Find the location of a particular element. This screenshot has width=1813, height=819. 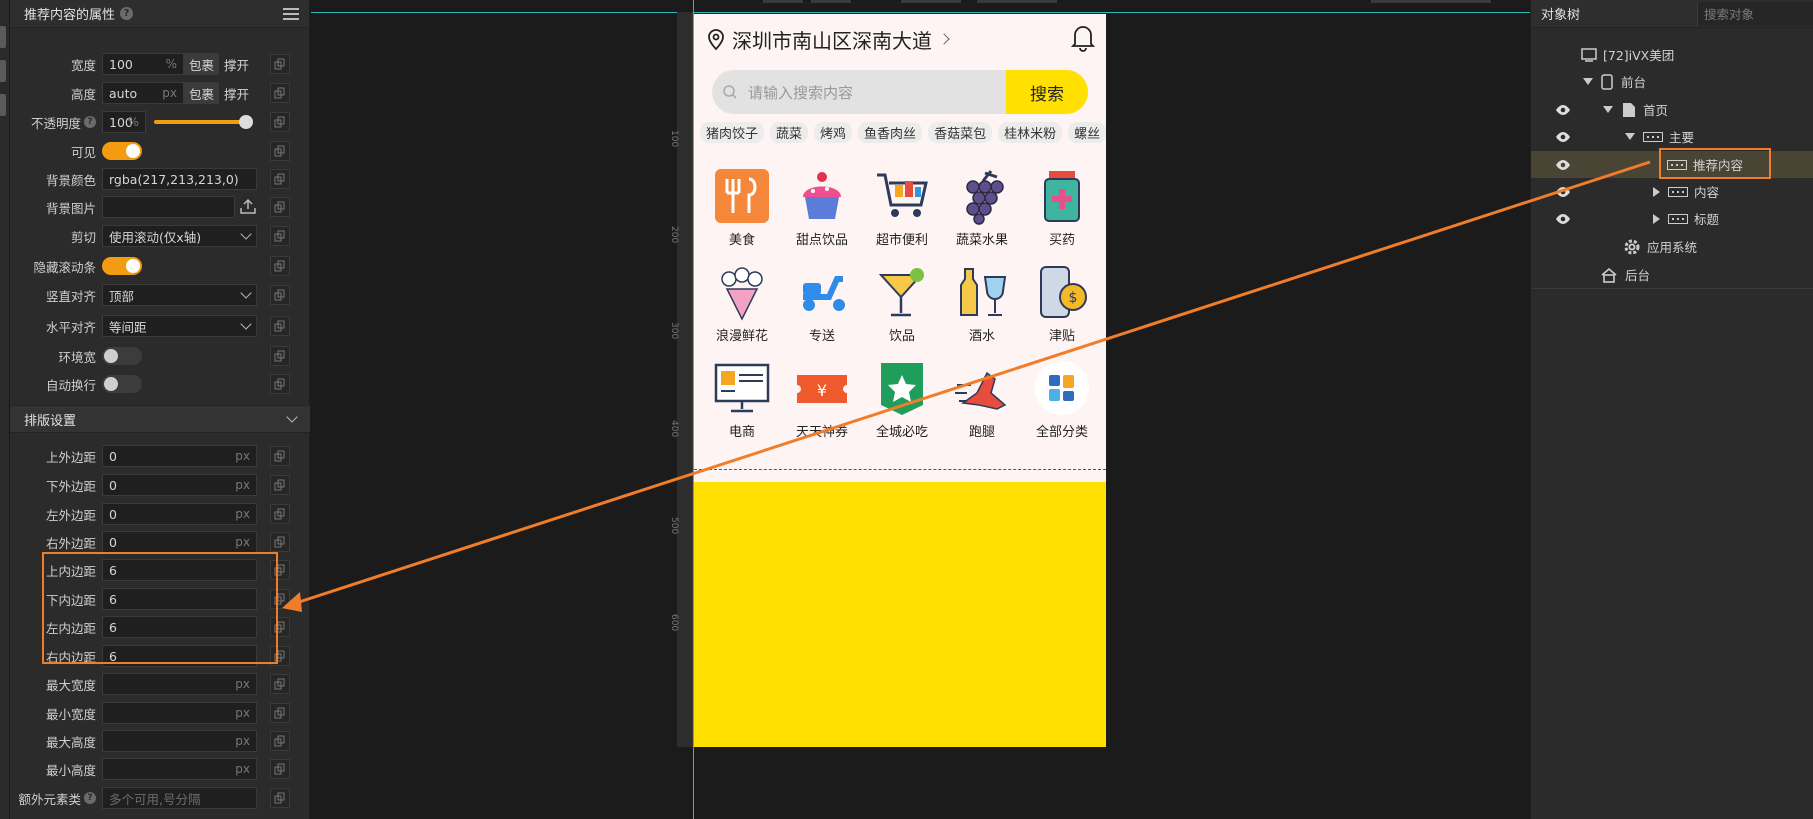

height-stretch-option: 撑开 is located at coordinates (236, 93).